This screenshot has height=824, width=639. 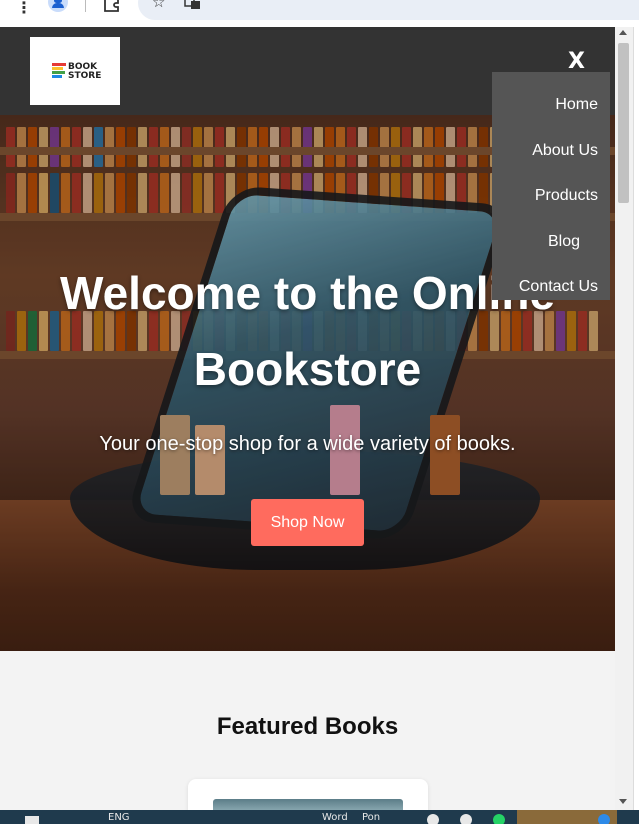 I want to click on taskbar-app-word: Word, so click(x=335, y=818).